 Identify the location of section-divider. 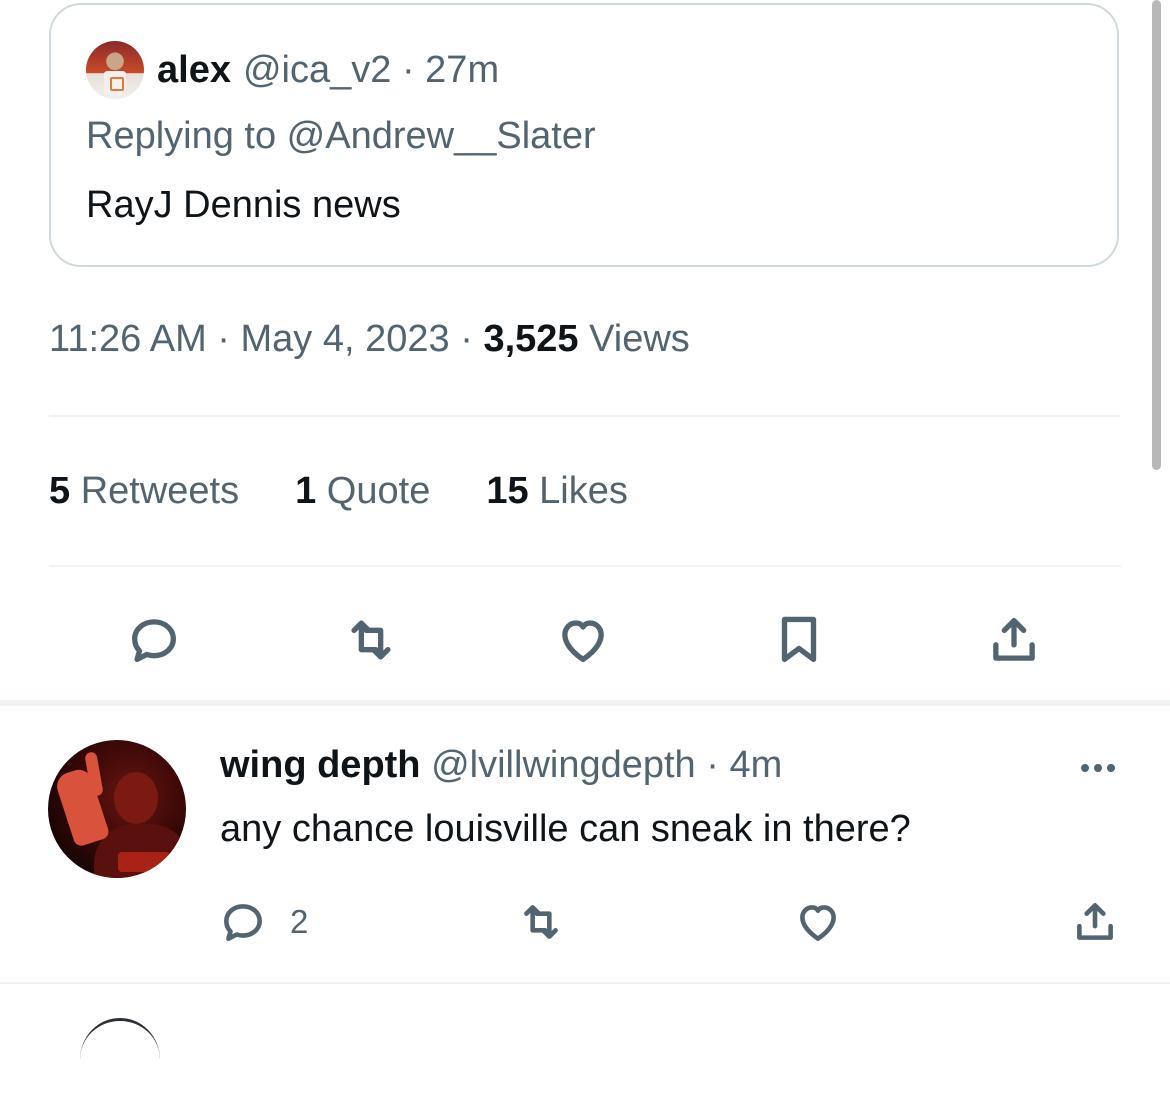
(585, 703).